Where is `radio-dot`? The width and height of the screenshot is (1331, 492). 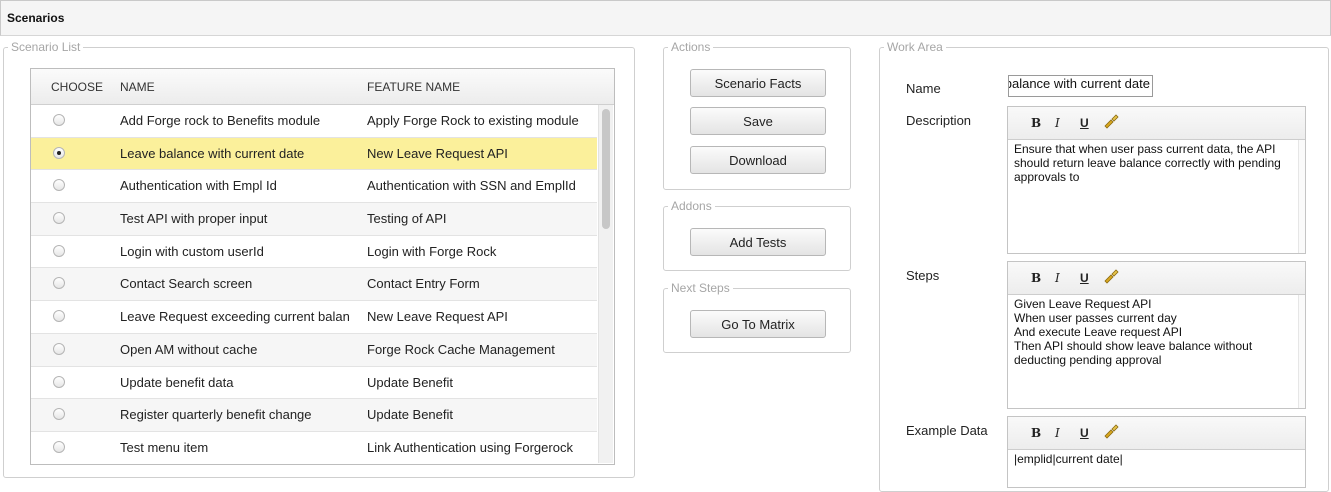
radio-dot is located at coordinates (59, 152).